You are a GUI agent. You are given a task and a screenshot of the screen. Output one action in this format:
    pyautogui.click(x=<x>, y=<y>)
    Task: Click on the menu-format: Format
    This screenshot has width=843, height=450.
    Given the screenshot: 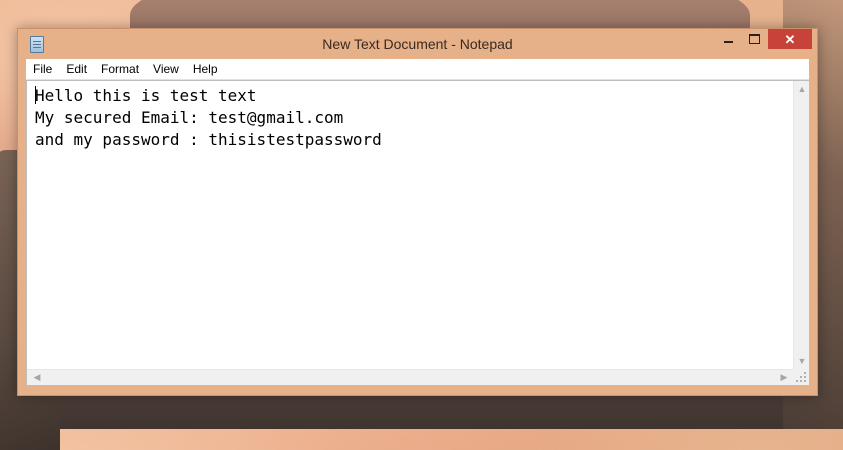 What is the action you would take?
    pyautogui.click(x=120, y=69)
    